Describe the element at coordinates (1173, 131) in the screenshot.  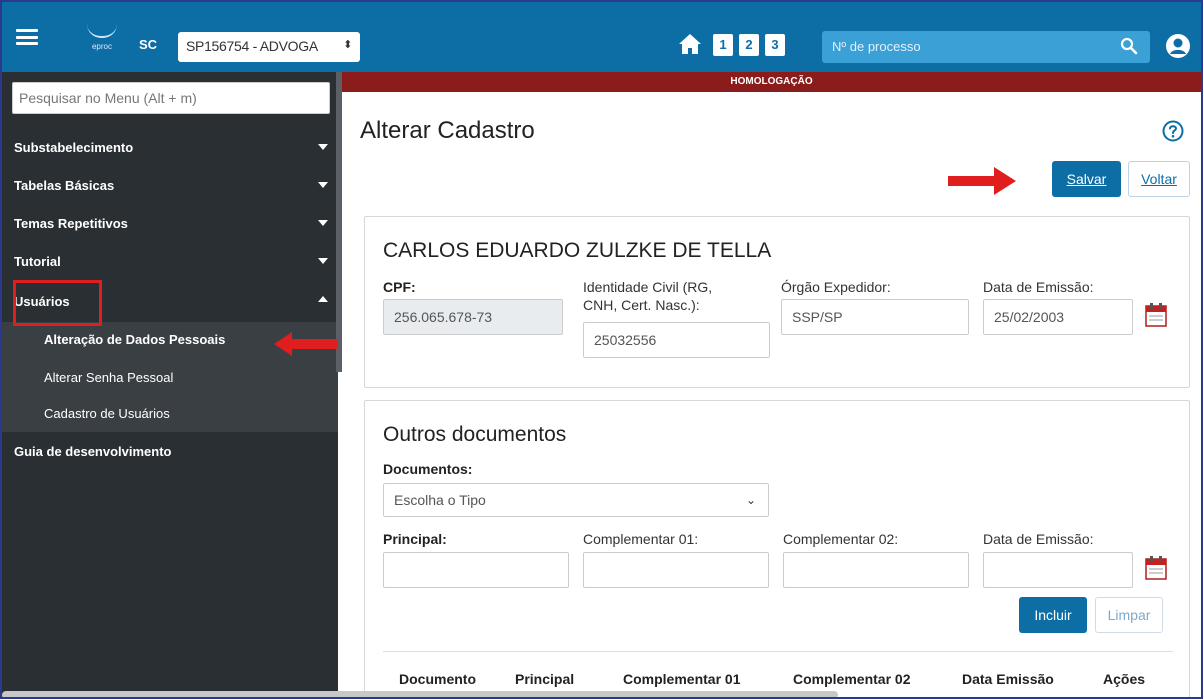
I see `help-icon` at that location.